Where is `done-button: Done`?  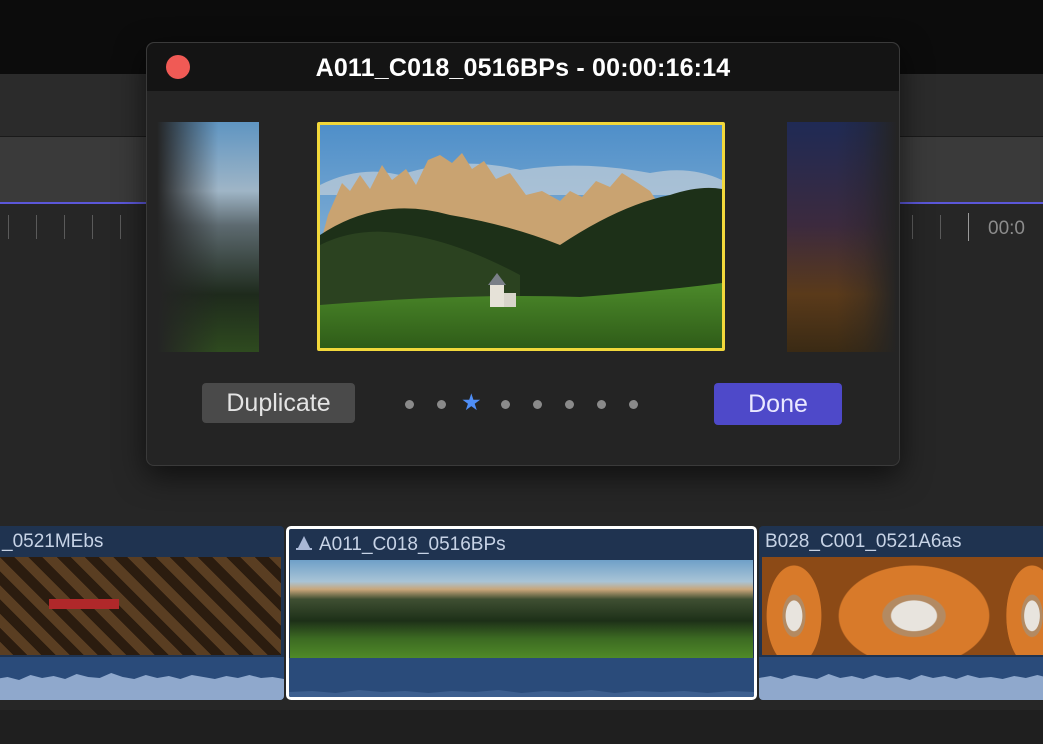 done-button: Done is located at coordinates (778, 404).